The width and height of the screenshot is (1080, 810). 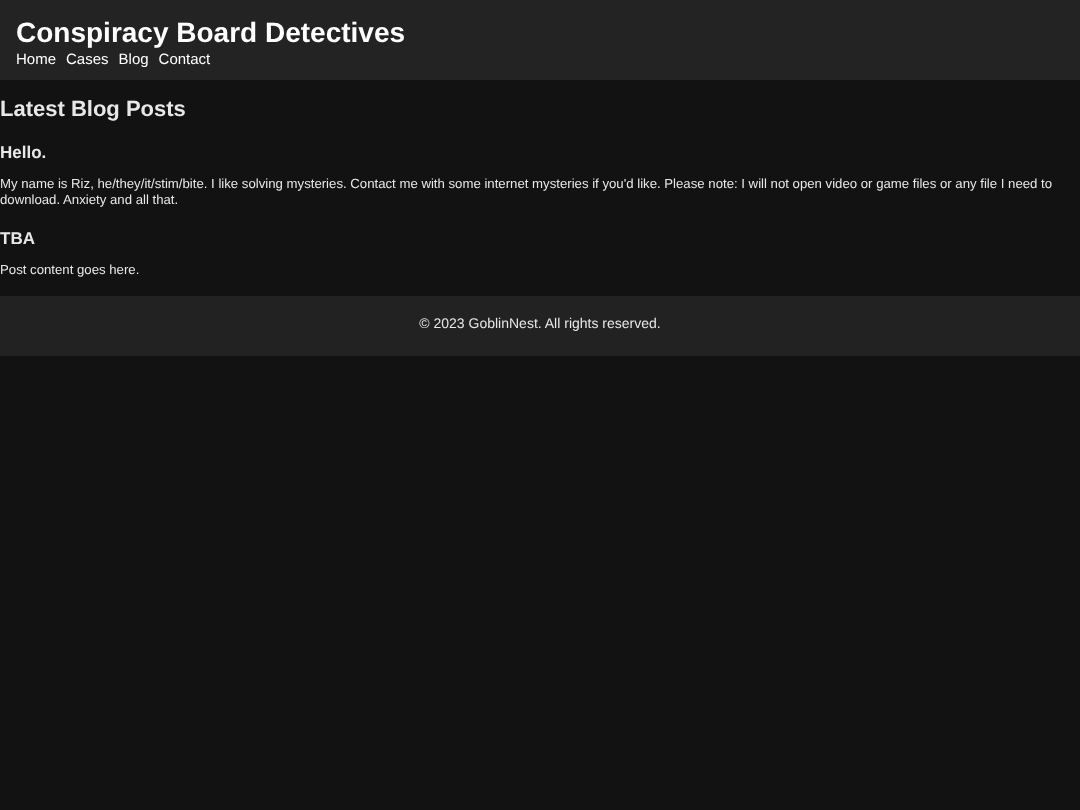 What do you see at coordinates (23, 152) in the screenshot?
I see `post-title: Hello.` at bounding box center [23, 152].